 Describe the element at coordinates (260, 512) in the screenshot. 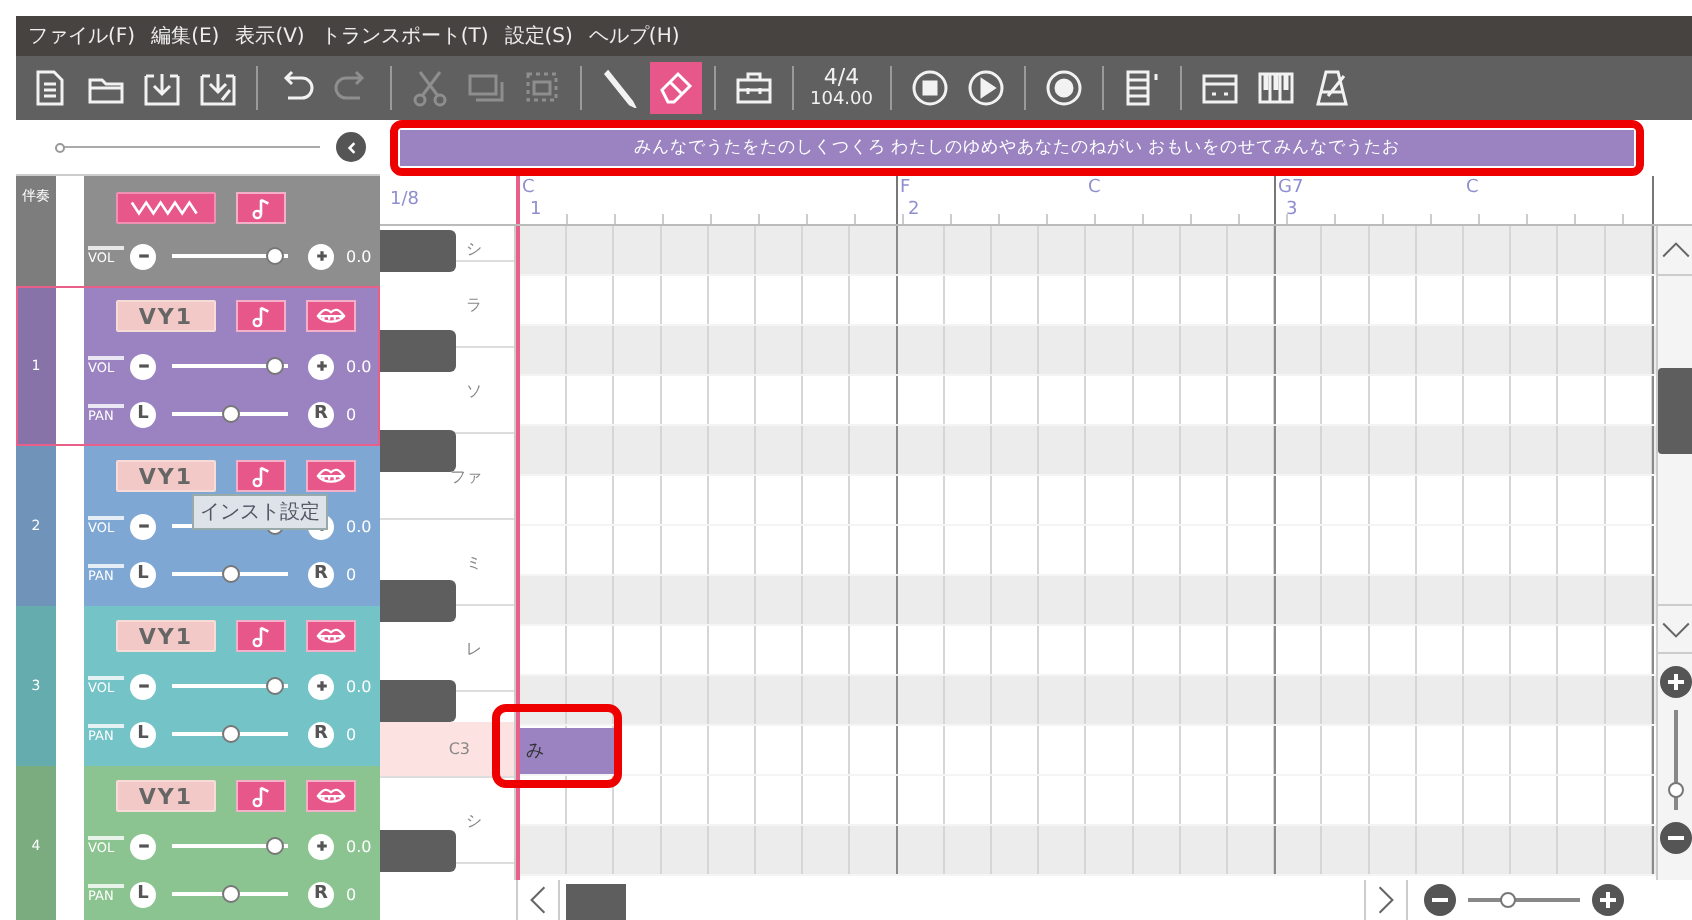

I see `tooltip: インスト設定` at that location.